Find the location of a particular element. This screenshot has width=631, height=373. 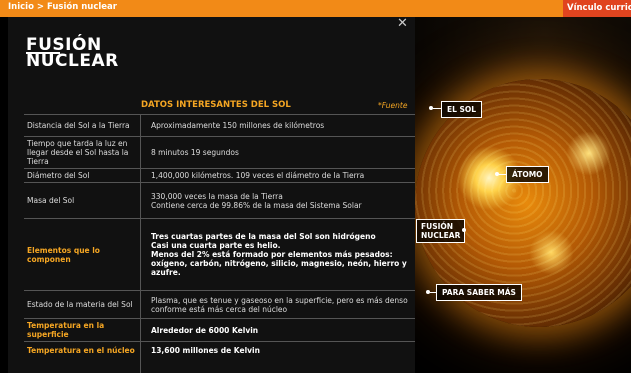

logo-bar is located at coordinates (43, 53).